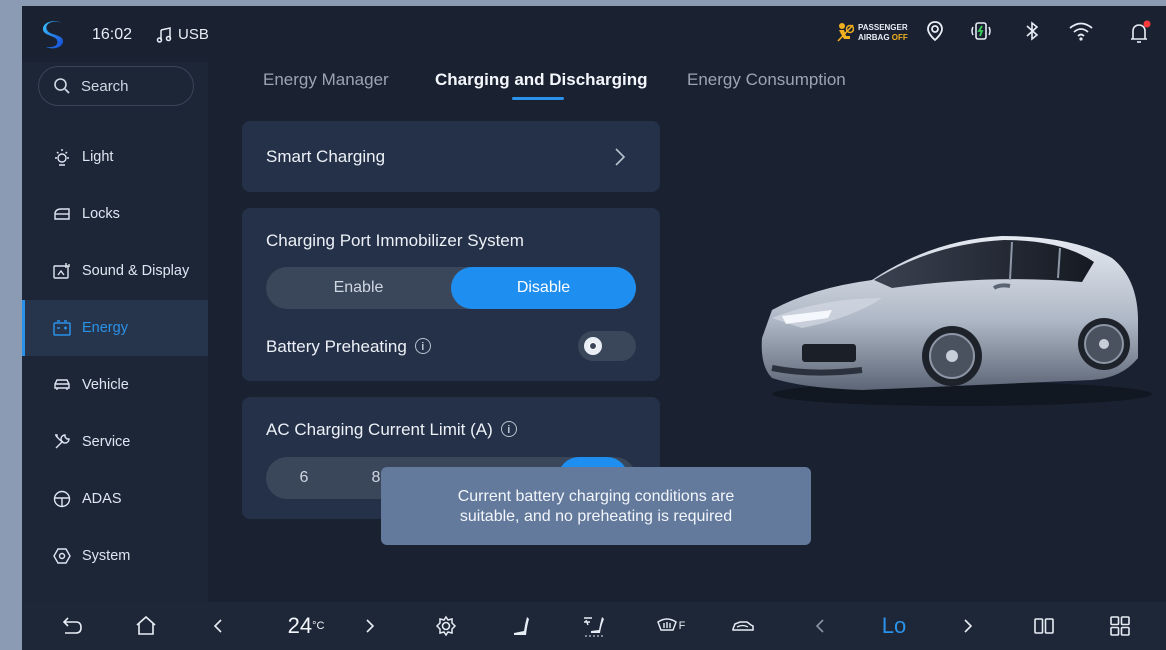 The image size is (1166, 650). What do you see at coordinates (106, 442) in the screenshot?
I see `sidebar-item-label: Service` at bounding box center [106, 442].